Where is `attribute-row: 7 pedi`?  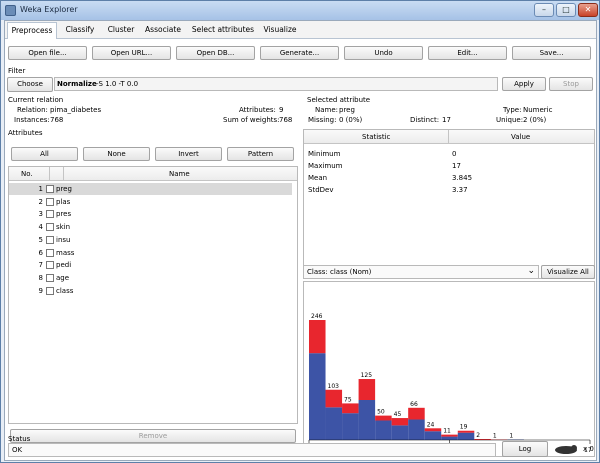
attribute-row: 7 pedi is located at coordinates (150, 265).